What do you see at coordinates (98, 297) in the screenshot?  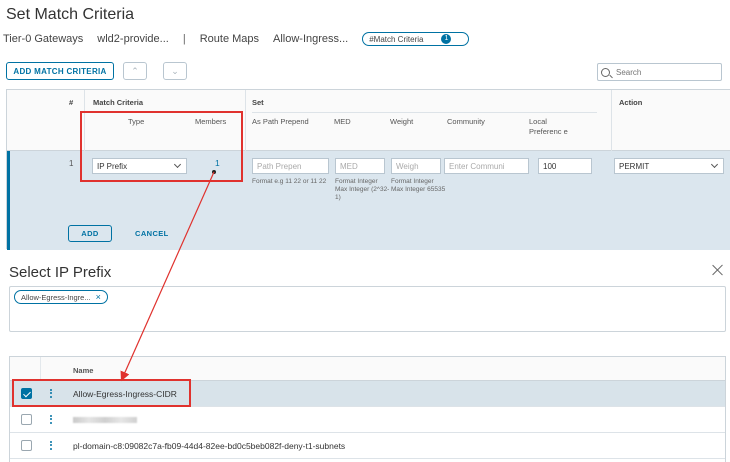 I see `remove-chip-icon: ×` at bounding box center [98, 297].